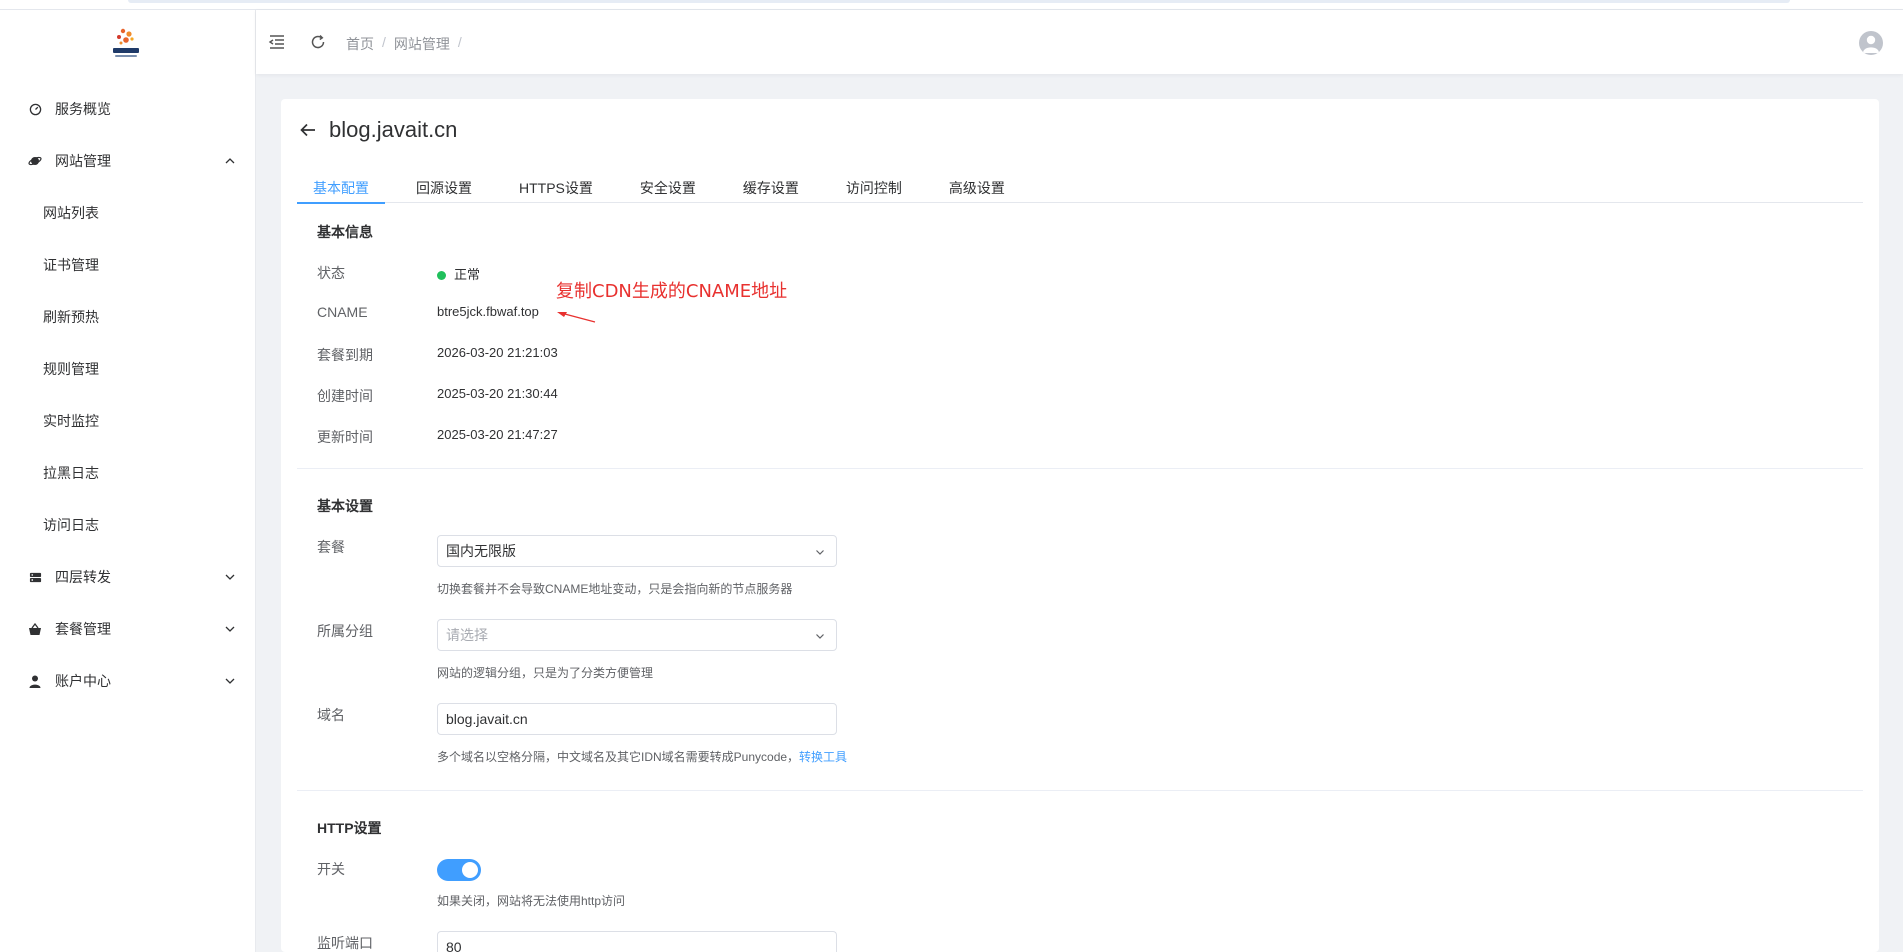  I want to click on domain-input: blog.javait.cn, so click(637, 719).